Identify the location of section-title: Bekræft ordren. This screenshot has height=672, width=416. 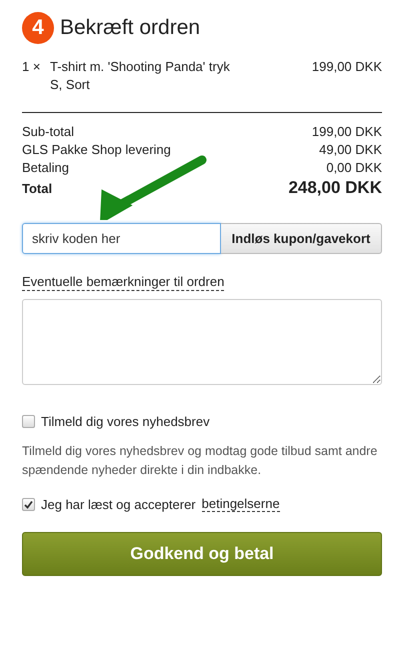
(130, 28).